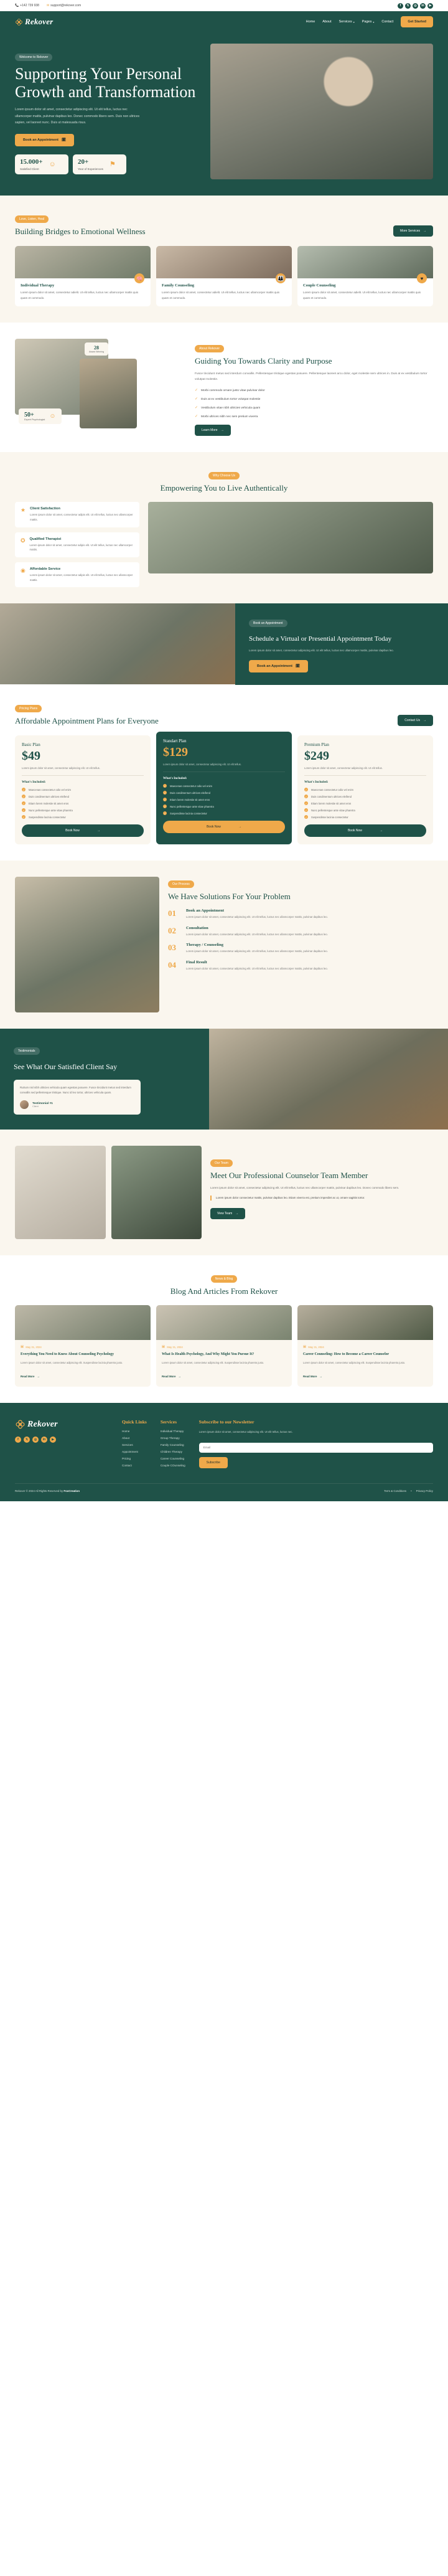 The width and height of the screenshot is (448, 2576). What do you see at coordinates (97, 349) in the screenshot?
I see `award-stat-card: 28 Award Winning` at bounding box center [97, 349].